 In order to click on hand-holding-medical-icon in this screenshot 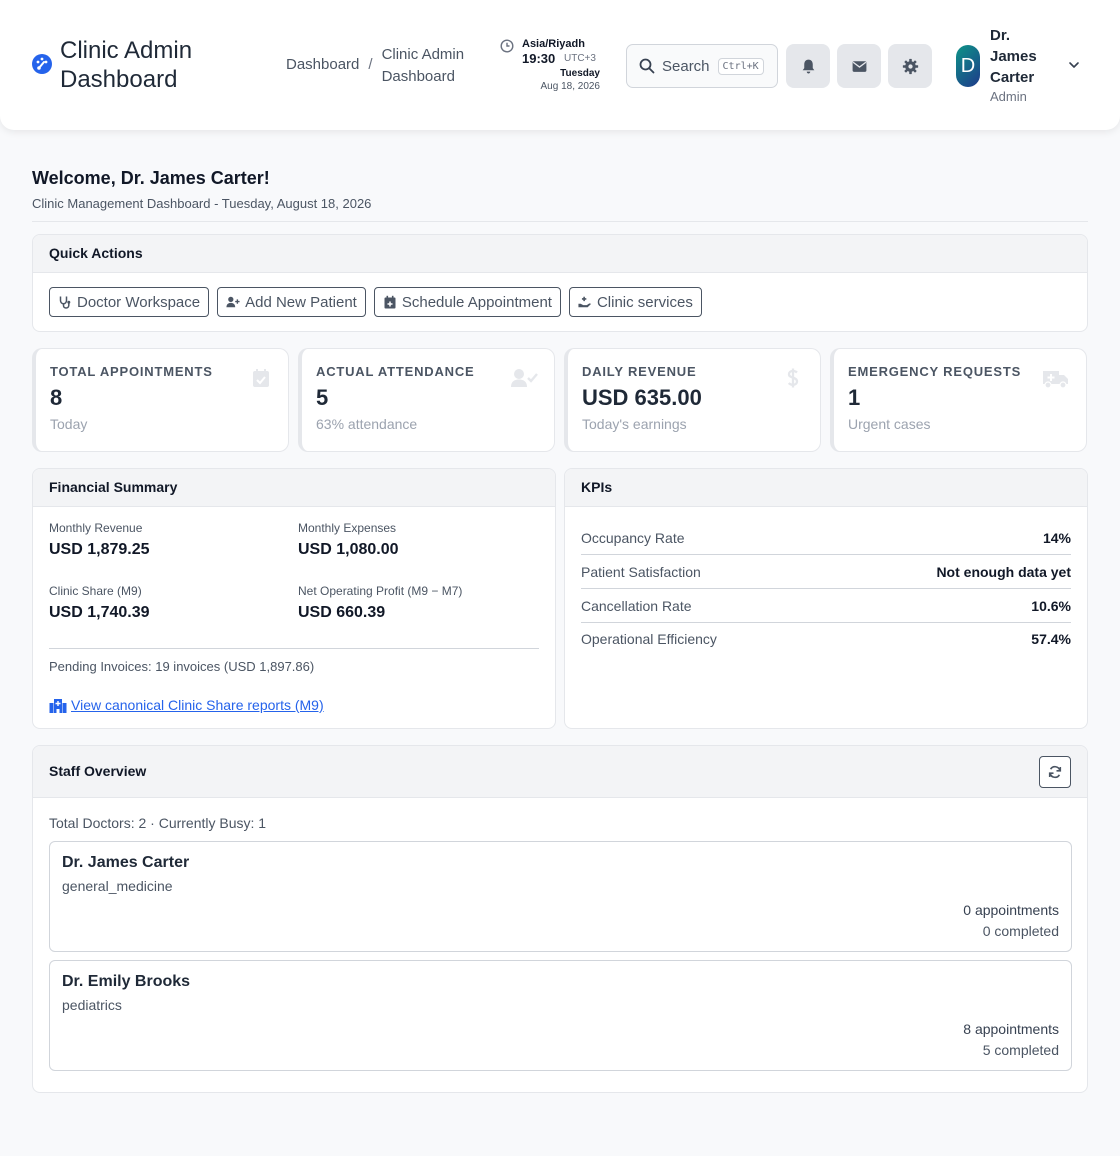, I will do `click(585, 302)`.